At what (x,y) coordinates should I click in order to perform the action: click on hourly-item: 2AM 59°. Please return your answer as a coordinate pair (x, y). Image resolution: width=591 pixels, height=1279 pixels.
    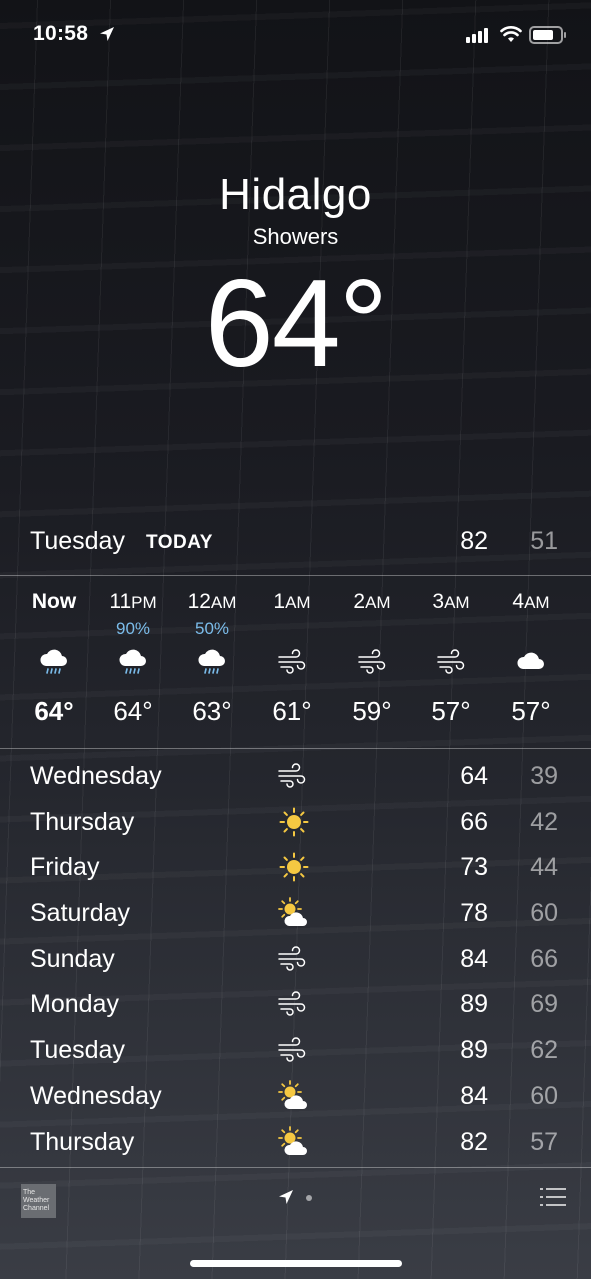
    Looking at the image, I should click on (372, 663).